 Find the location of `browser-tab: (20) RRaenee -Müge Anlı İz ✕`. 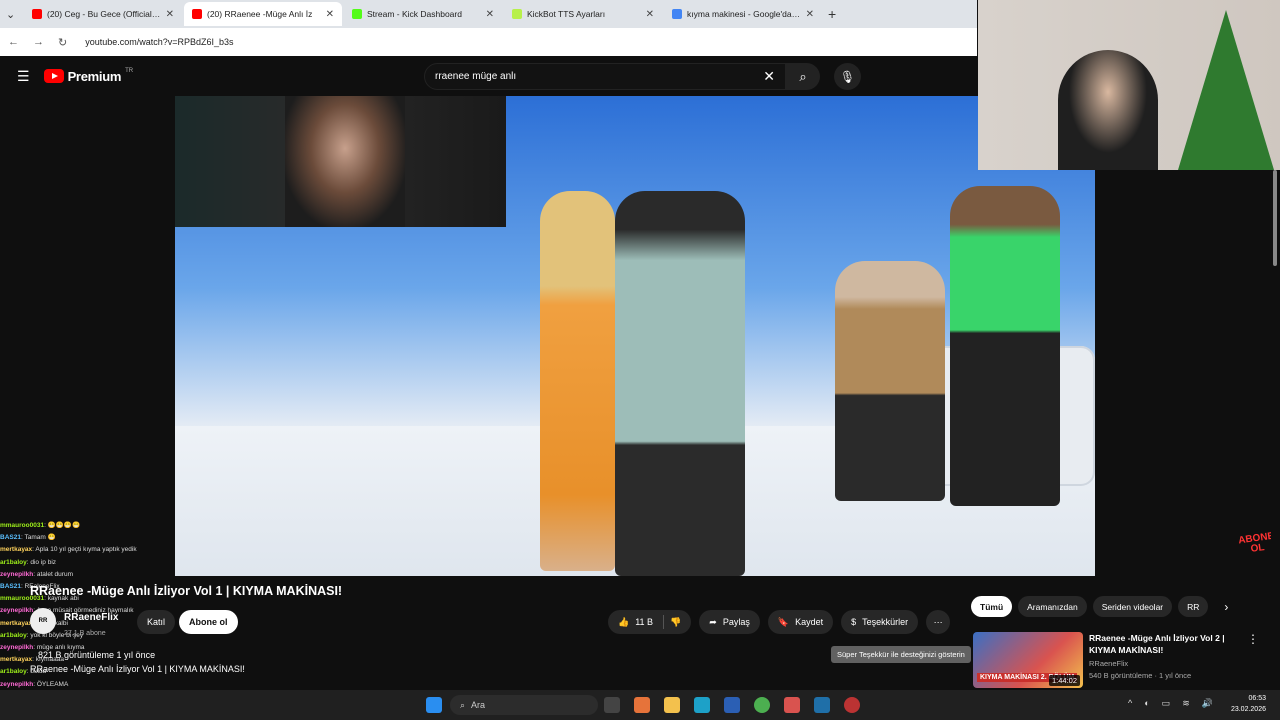

browser-tab: (20) RRaenee -Müge Anlı İz ✕ is located at coordinates (263, 14).